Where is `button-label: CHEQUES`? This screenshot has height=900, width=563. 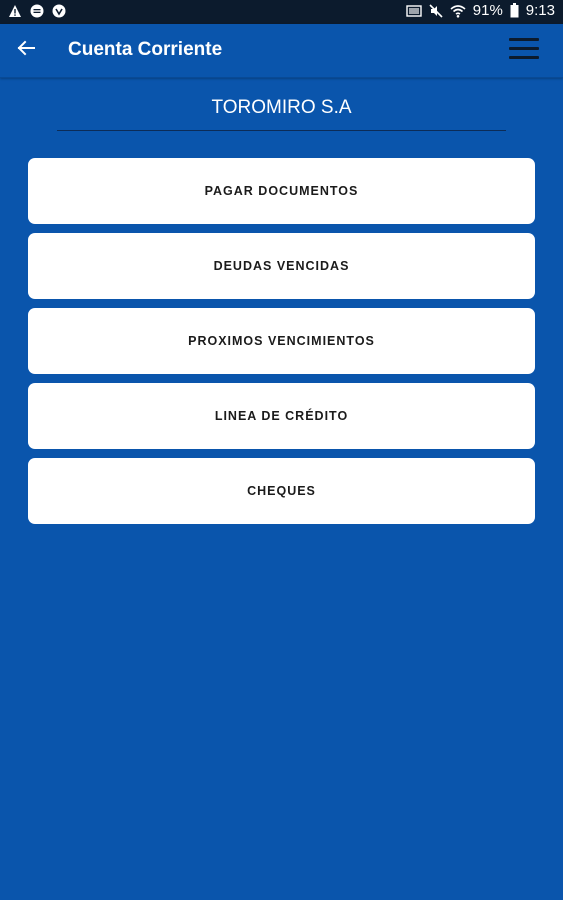 button-label: CHEQUES is located at coordinates (281, 491).